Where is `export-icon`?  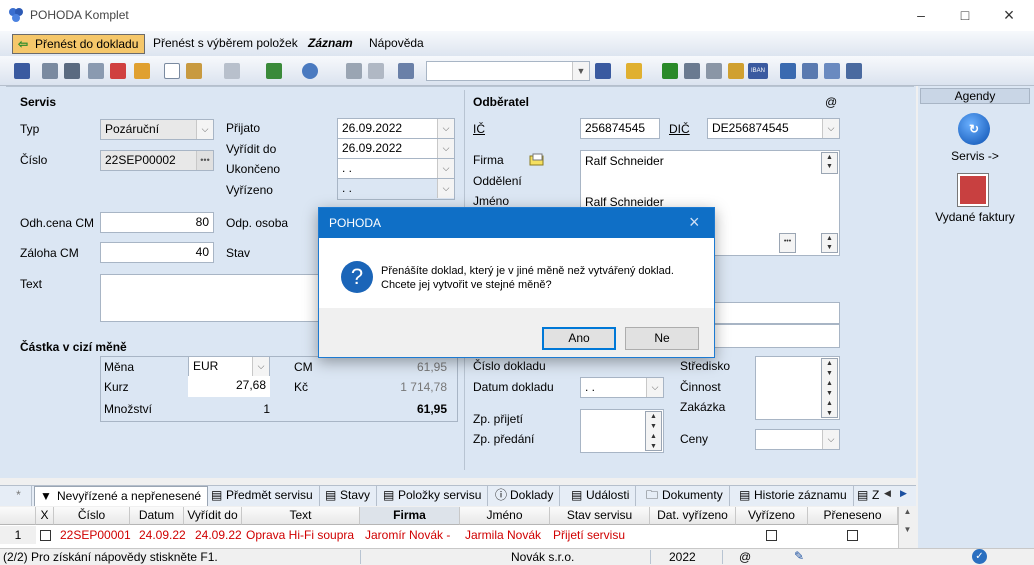
export-icon is located at coordinates (142, 71).